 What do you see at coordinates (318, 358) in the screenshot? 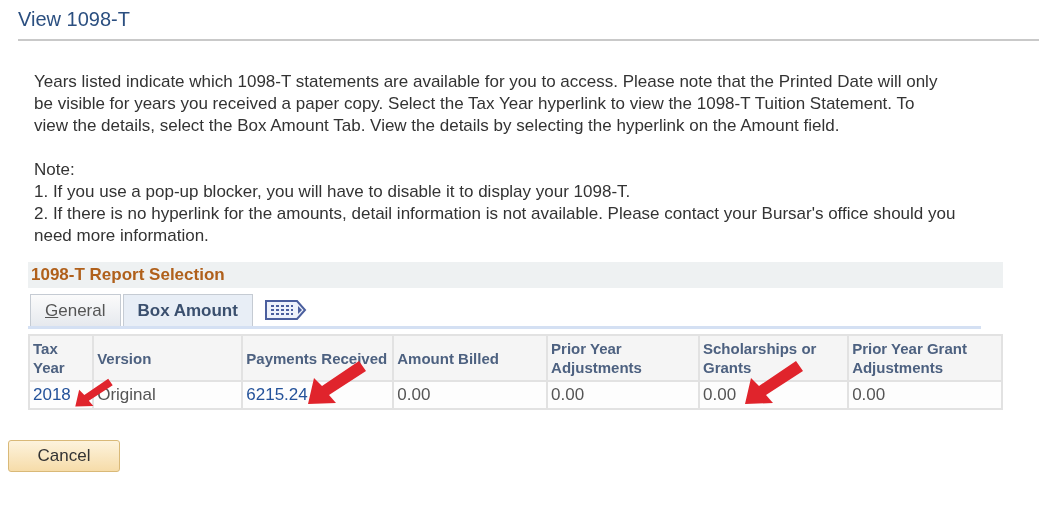
I see `column-header: Payments Received` at bounding box center [318, 358].